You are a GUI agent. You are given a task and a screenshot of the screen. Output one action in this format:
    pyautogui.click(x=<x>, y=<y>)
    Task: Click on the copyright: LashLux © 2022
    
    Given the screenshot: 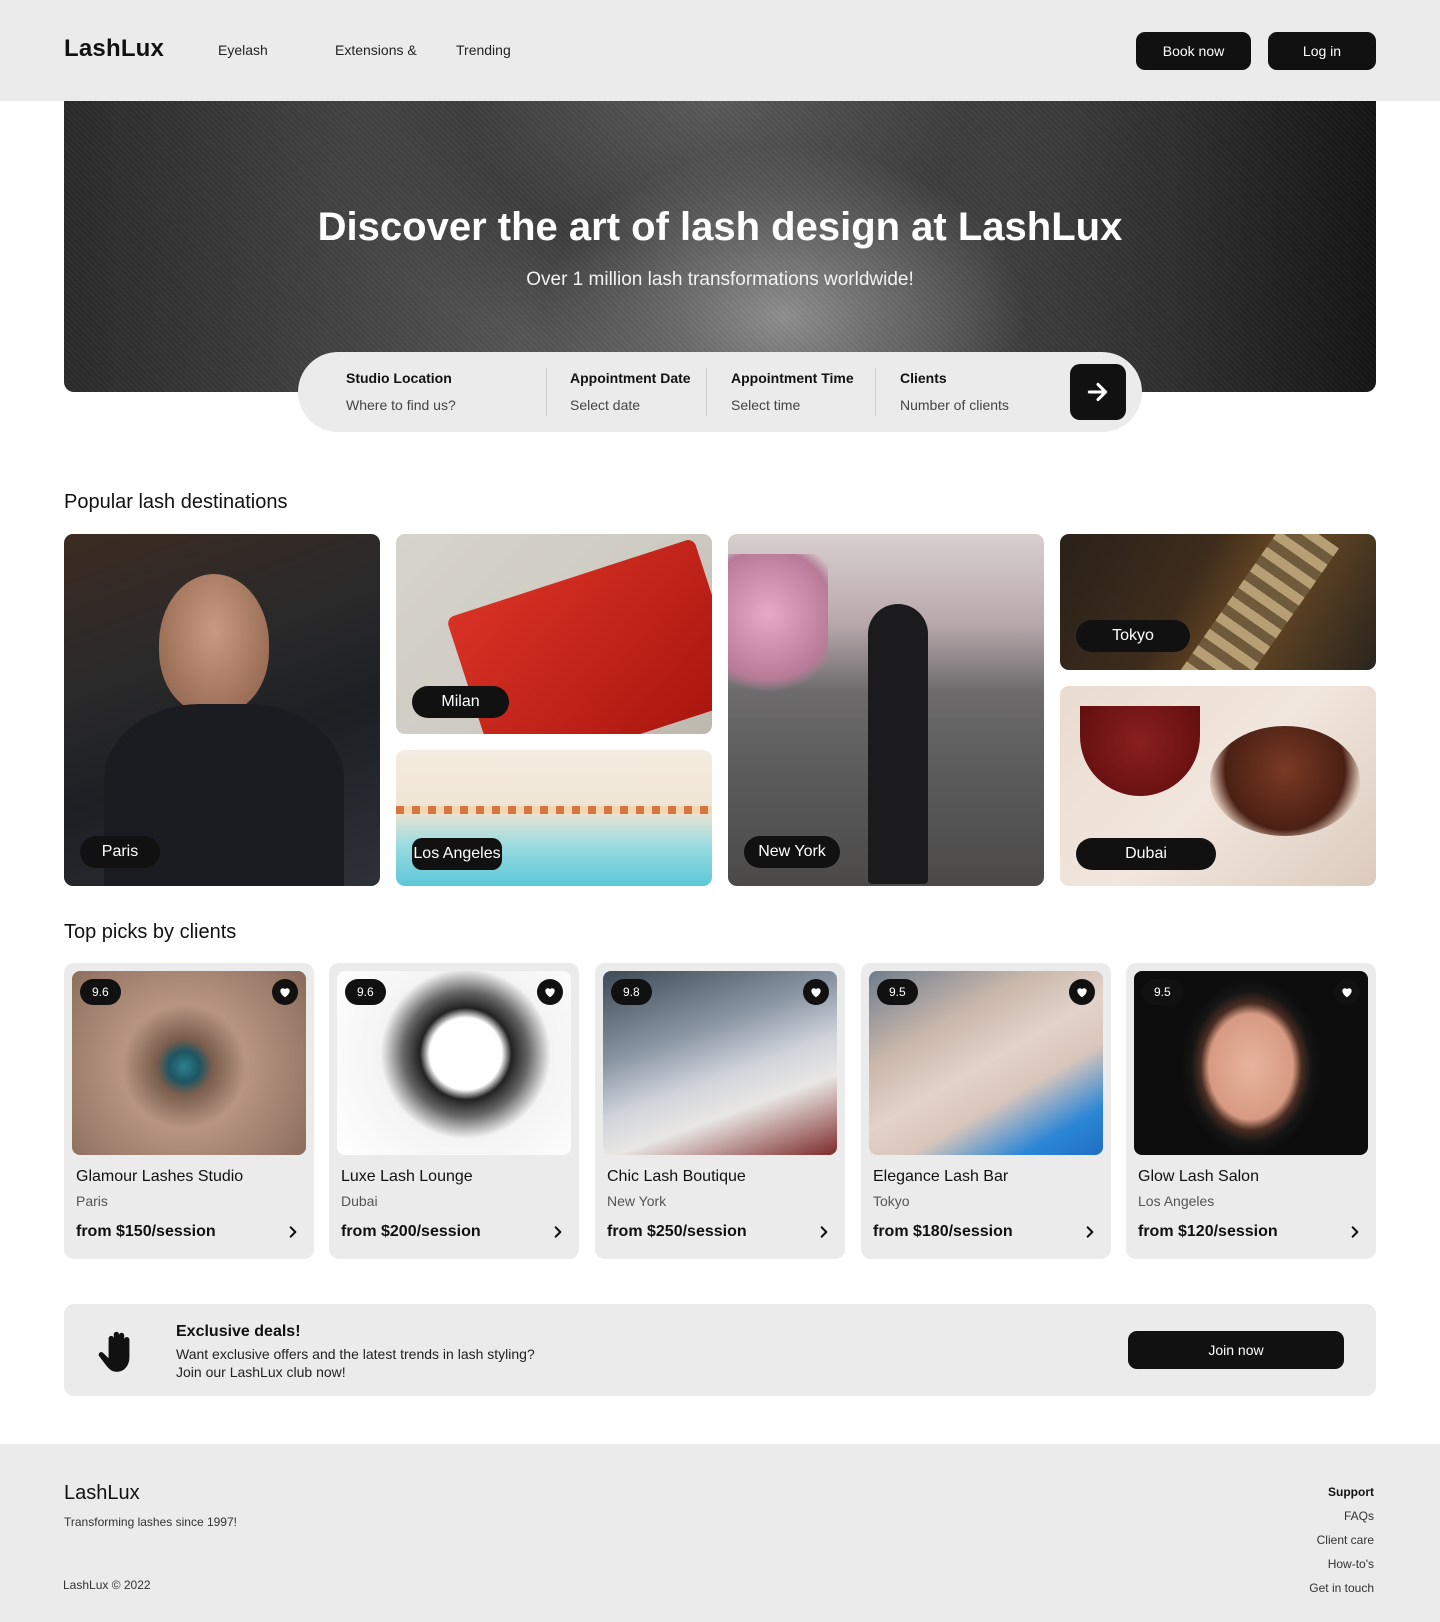 What is the action you would take?
    pyautogui.click(x=107, y=1585)
    